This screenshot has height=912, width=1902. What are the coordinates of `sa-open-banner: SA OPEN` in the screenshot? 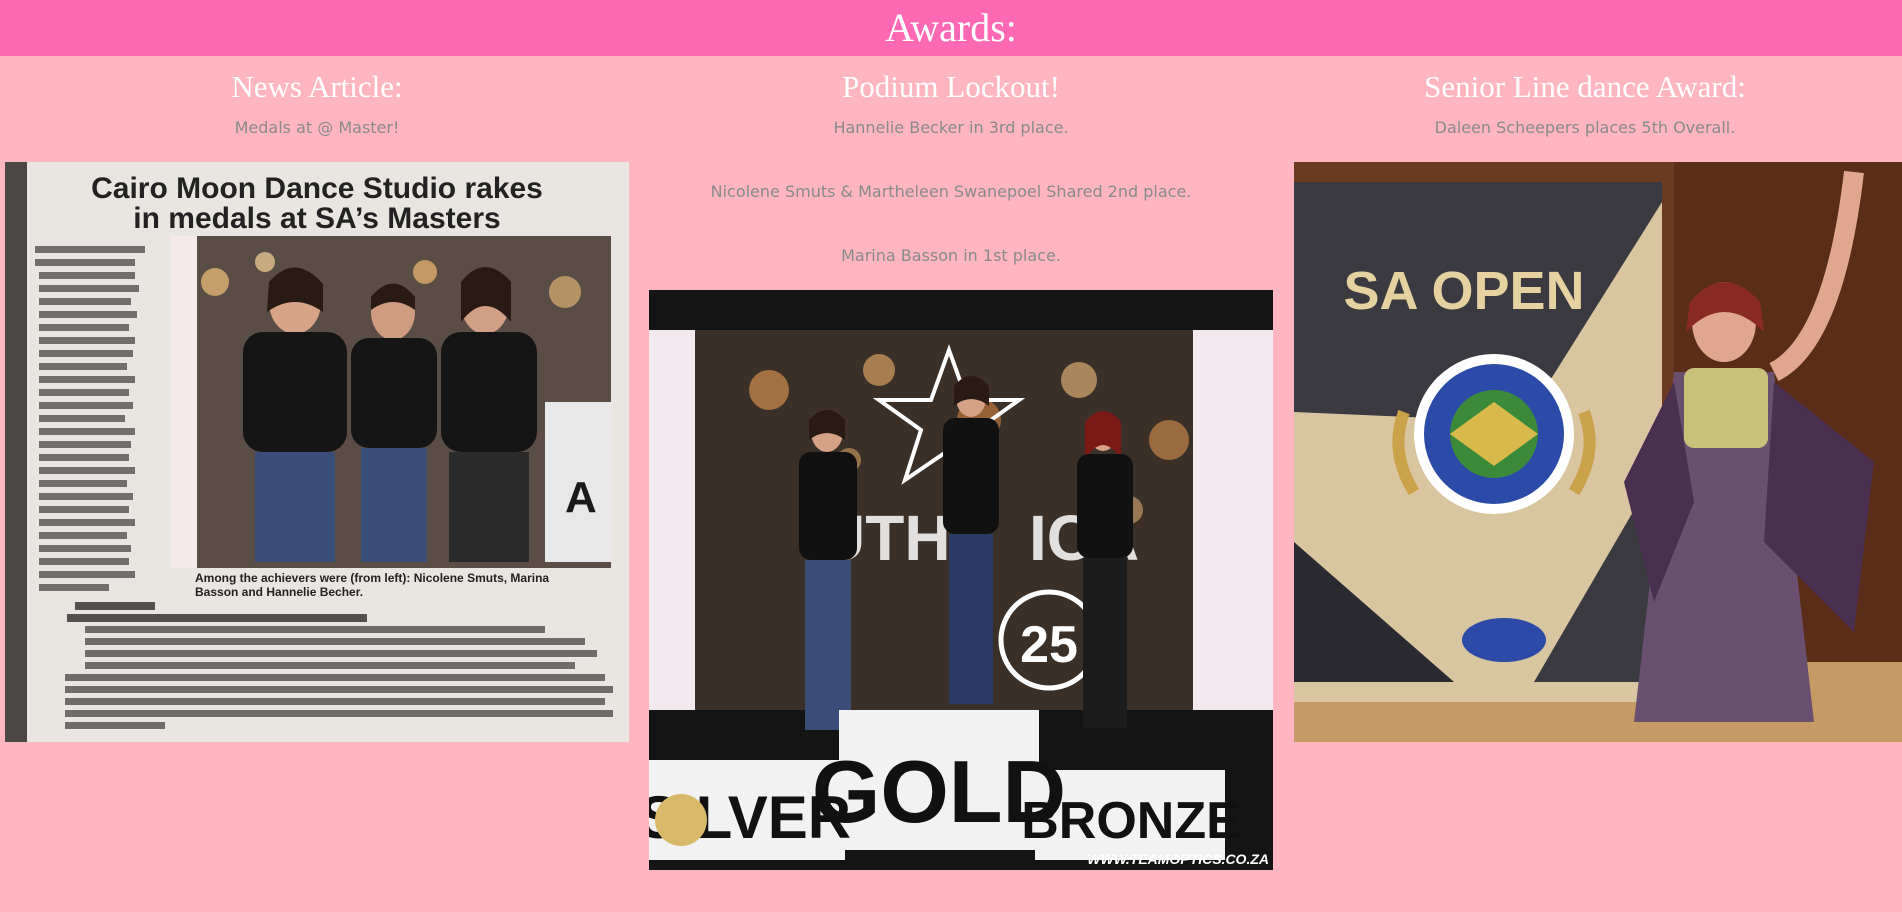 It's located at (1478, 442).